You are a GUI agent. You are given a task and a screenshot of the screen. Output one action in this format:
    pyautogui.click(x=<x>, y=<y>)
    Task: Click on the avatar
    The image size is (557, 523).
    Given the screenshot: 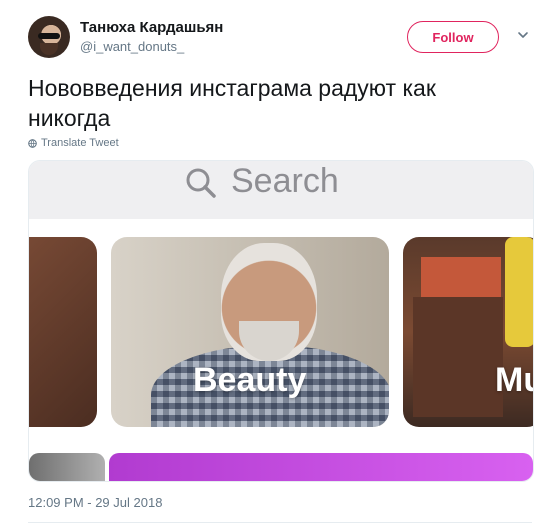 What is the action you would take?
    pyautogui.click(x=49, y=37)
    